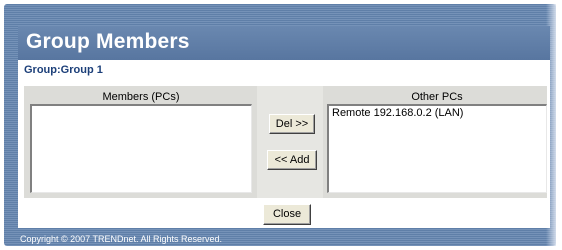  I want to click on group-label: Group:Group 1, so click(63, 70).